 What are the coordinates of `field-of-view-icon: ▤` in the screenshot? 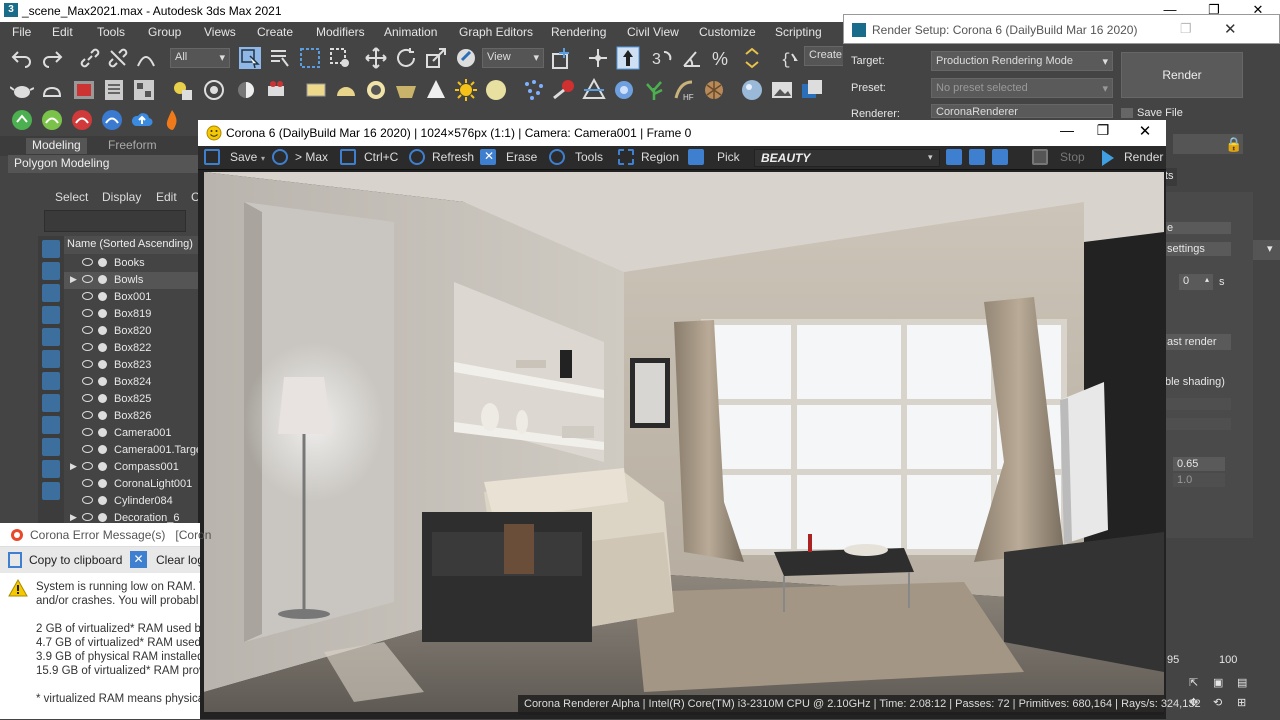 It's located at (1242, 682).